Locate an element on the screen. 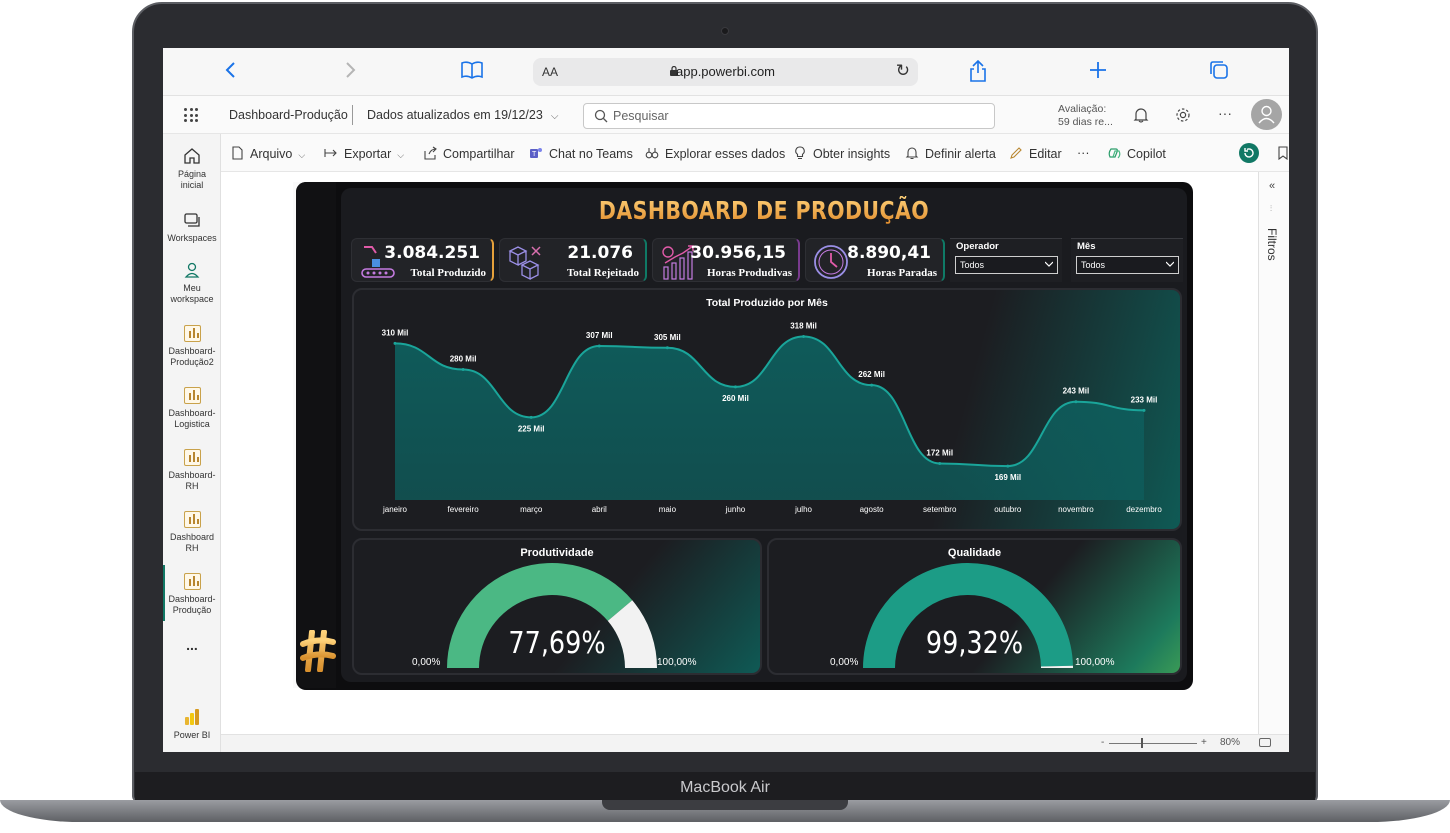 The width and height of the screenshot is (1450, 833). report-icon is located at coordinates (192, 581).